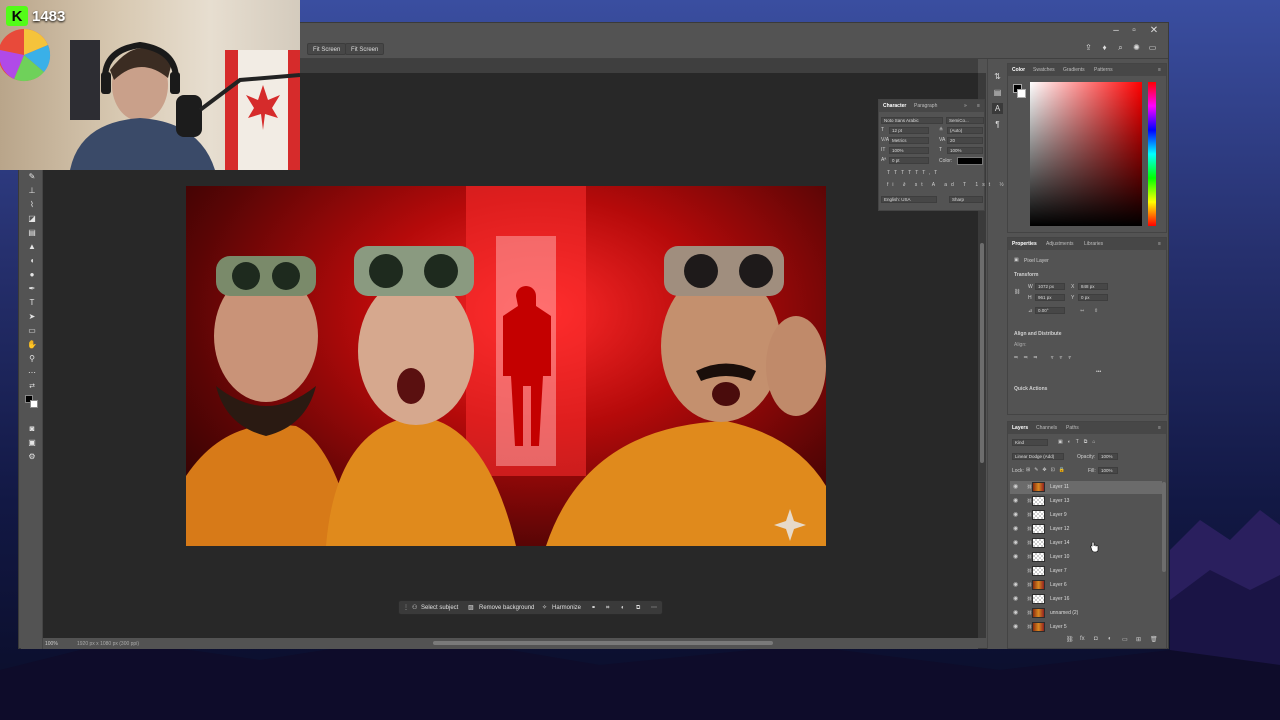 The width and height of the screenshot is (1280, 720). I want to click on tab-adjustments: Adjustments, so click(1060, 244).